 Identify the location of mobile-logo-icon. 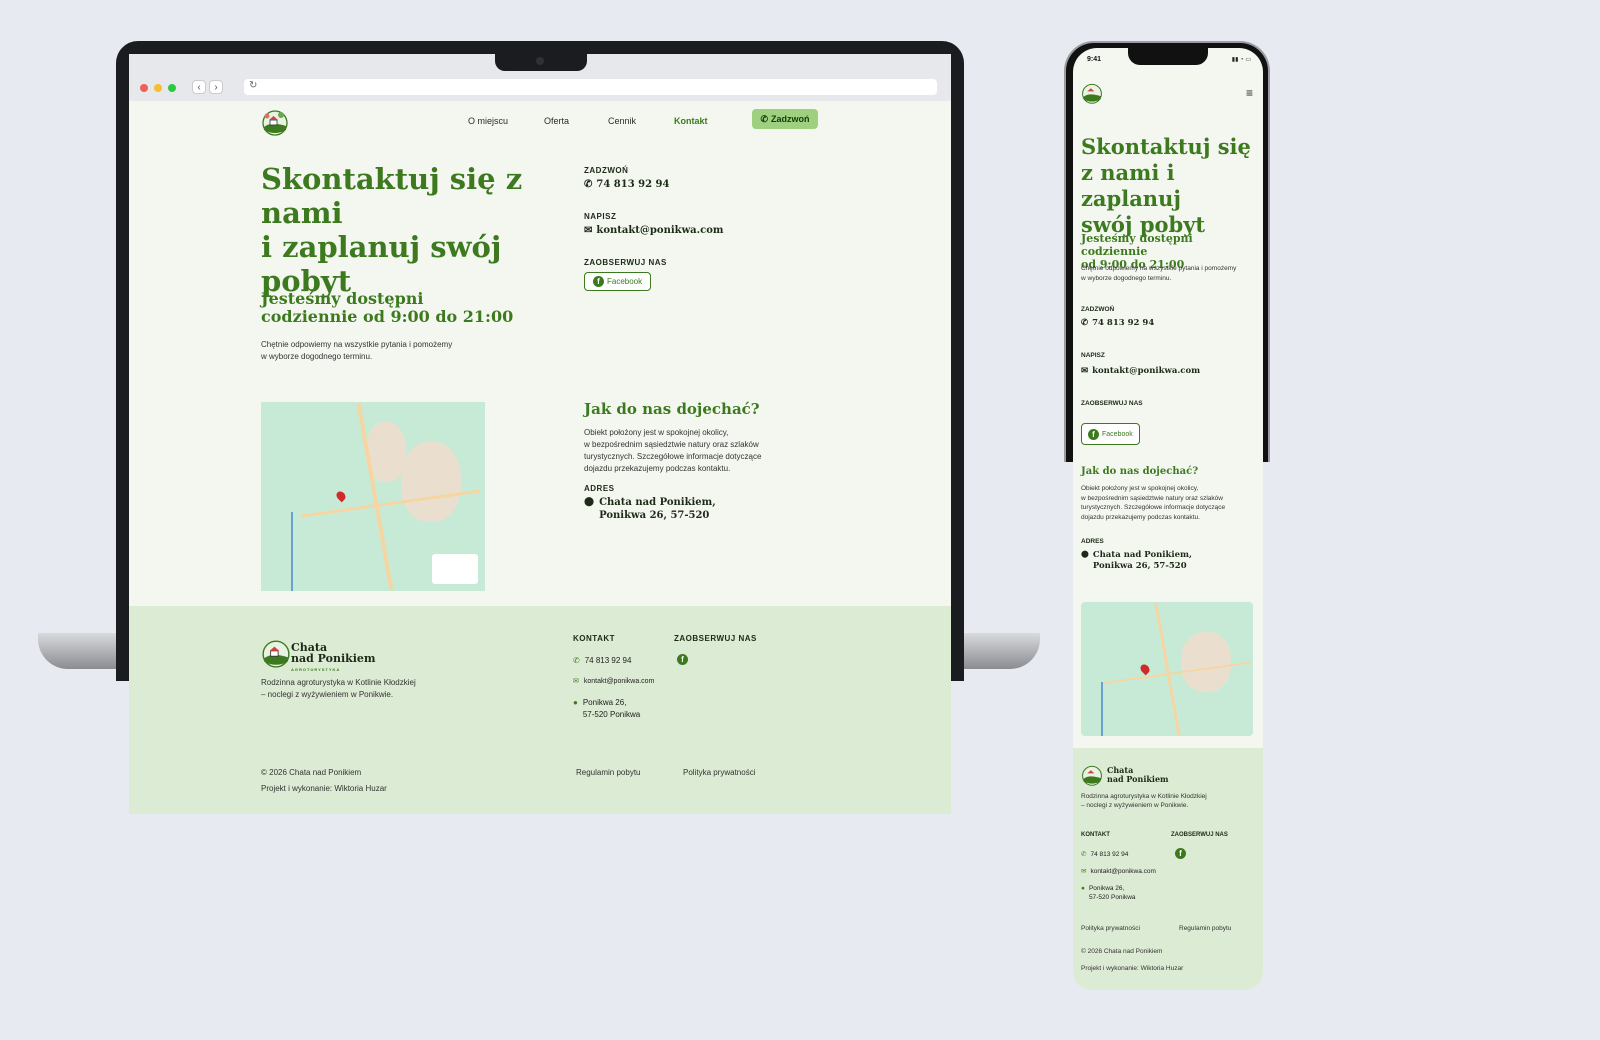
(1092, 93).